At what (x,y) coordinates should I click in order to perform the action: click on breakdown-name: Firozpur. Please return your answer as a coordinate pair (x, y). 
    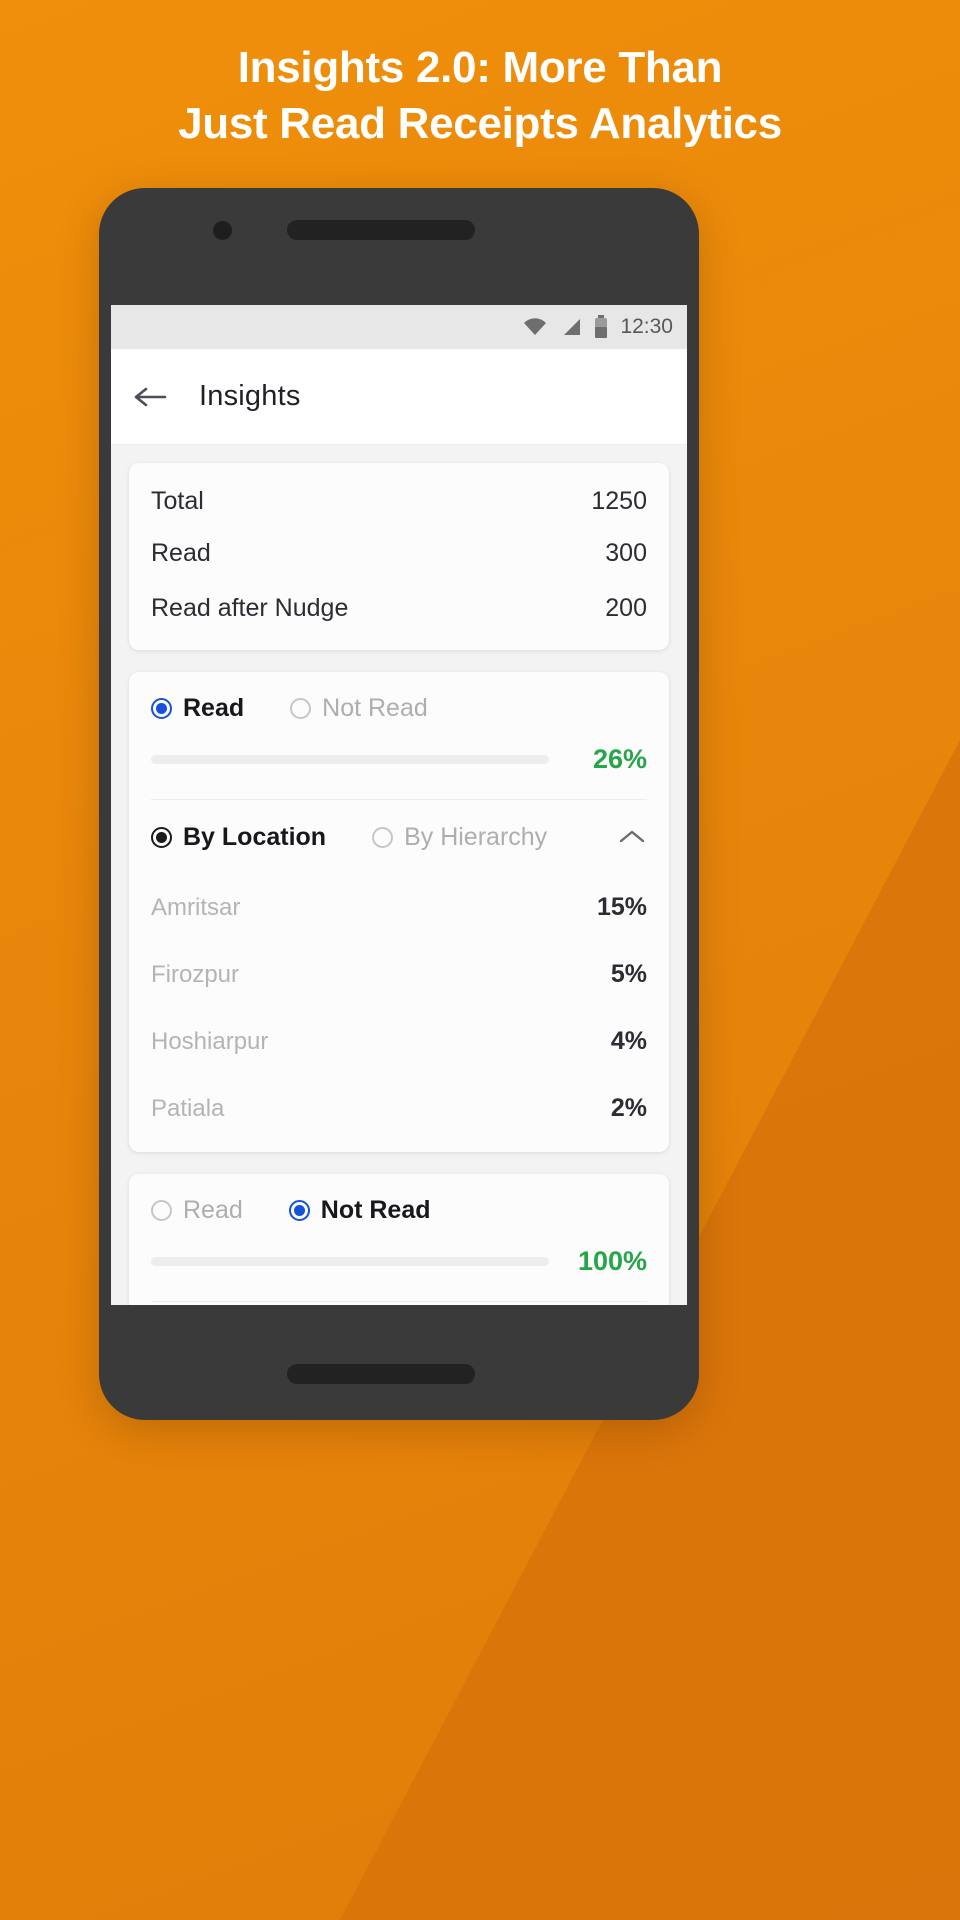
    Looking at the image, I should click on (195, 974).